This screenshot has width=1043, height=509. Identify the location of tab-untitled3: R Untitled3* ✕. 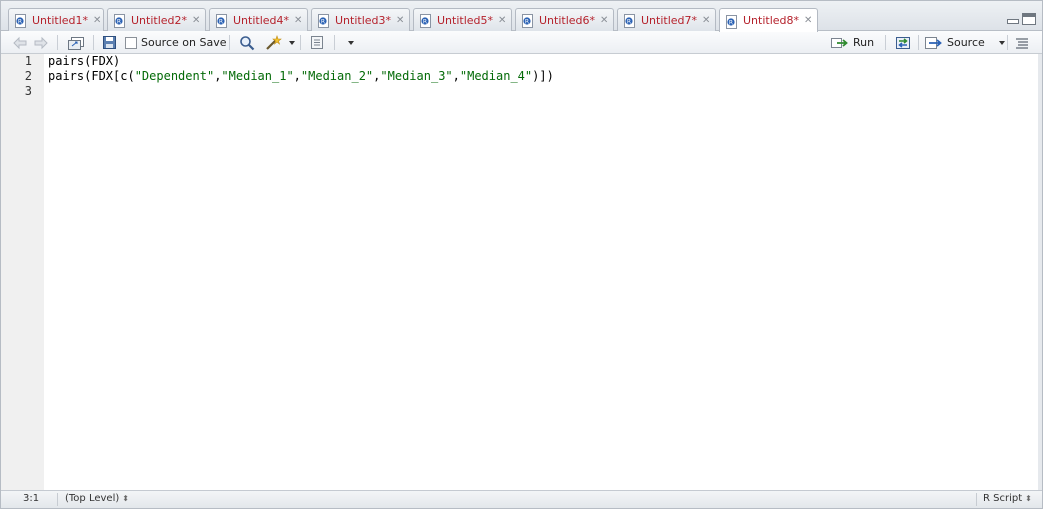
(360, 19).